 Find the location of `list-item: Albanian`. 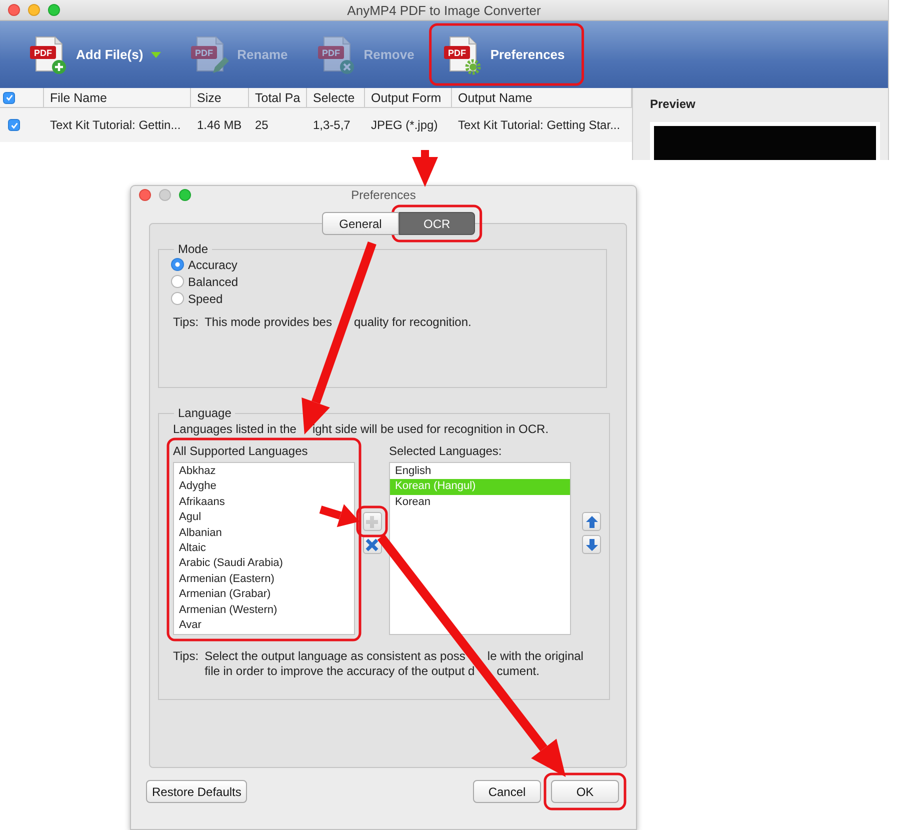

list-item: Albanian is located at coordinates (200, 533).